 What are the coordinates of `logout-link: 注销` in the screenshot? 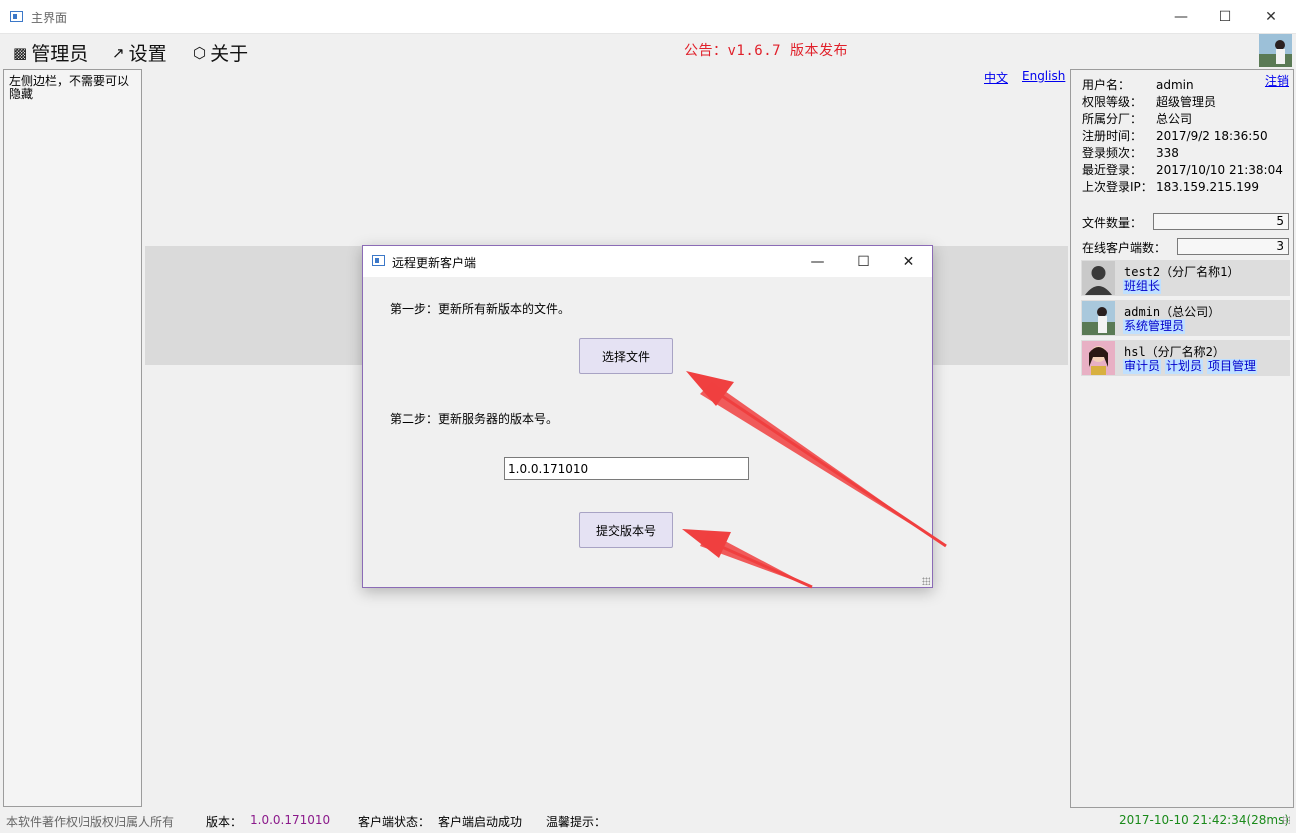 It's located at (1277, 80).